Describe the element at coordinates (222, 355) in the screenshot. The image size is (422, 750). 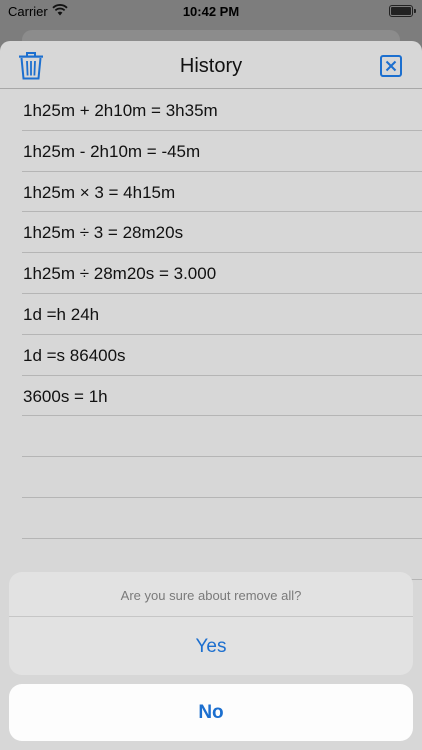
I see `history-row: 1d =s 86400s` at that location.